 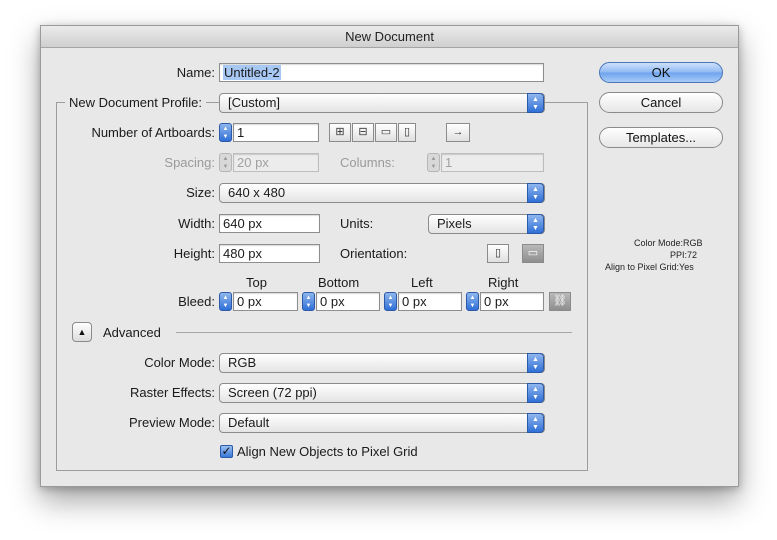 What do you see at coordinates (472, 301) in the screenshot?
I see `bleed-right-stepper-icon: ▲ ▼` at bounding box center [472, 301].